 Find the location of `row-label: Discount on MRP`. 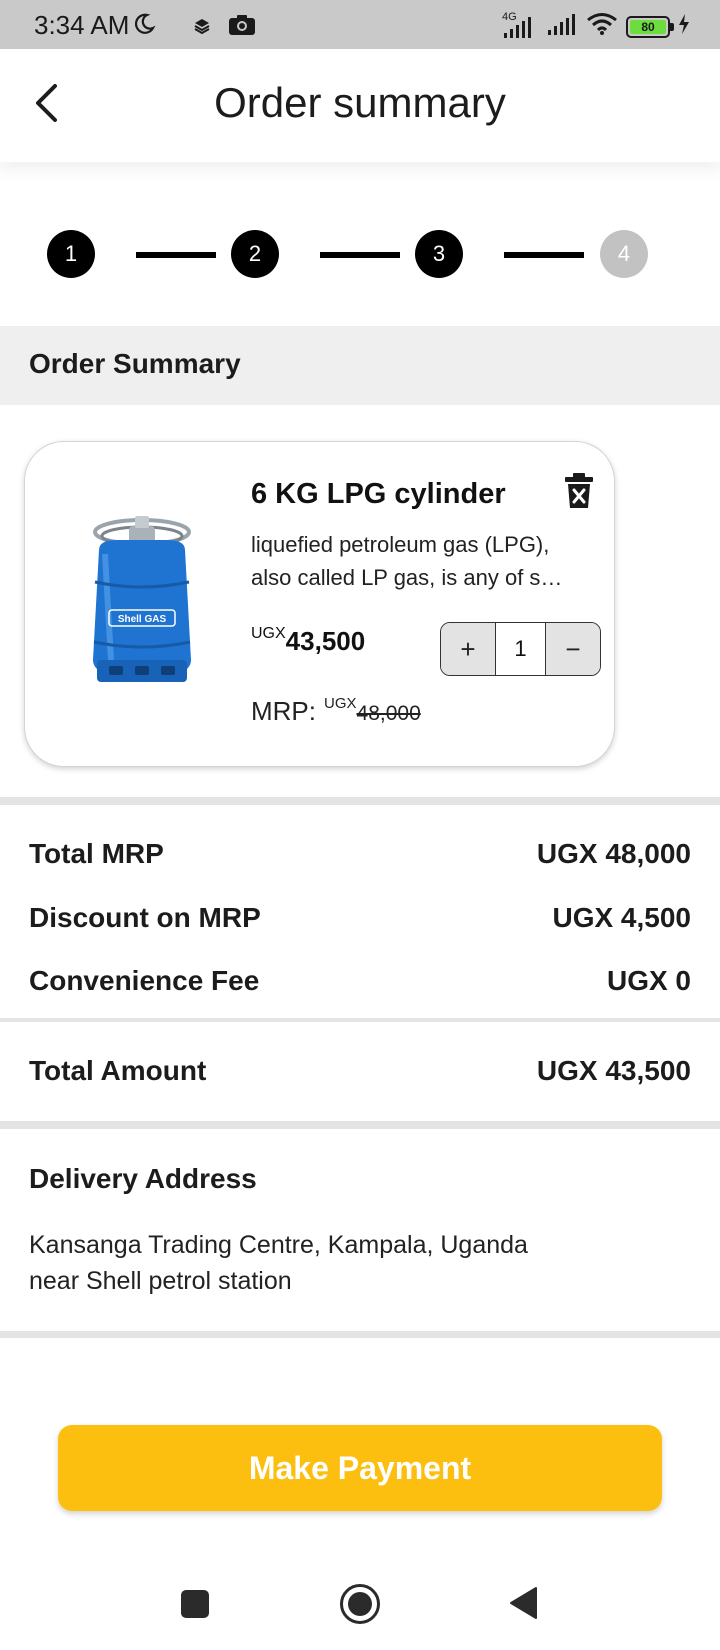

row-label: Discount on MRP is located at coordinates (145, 917).